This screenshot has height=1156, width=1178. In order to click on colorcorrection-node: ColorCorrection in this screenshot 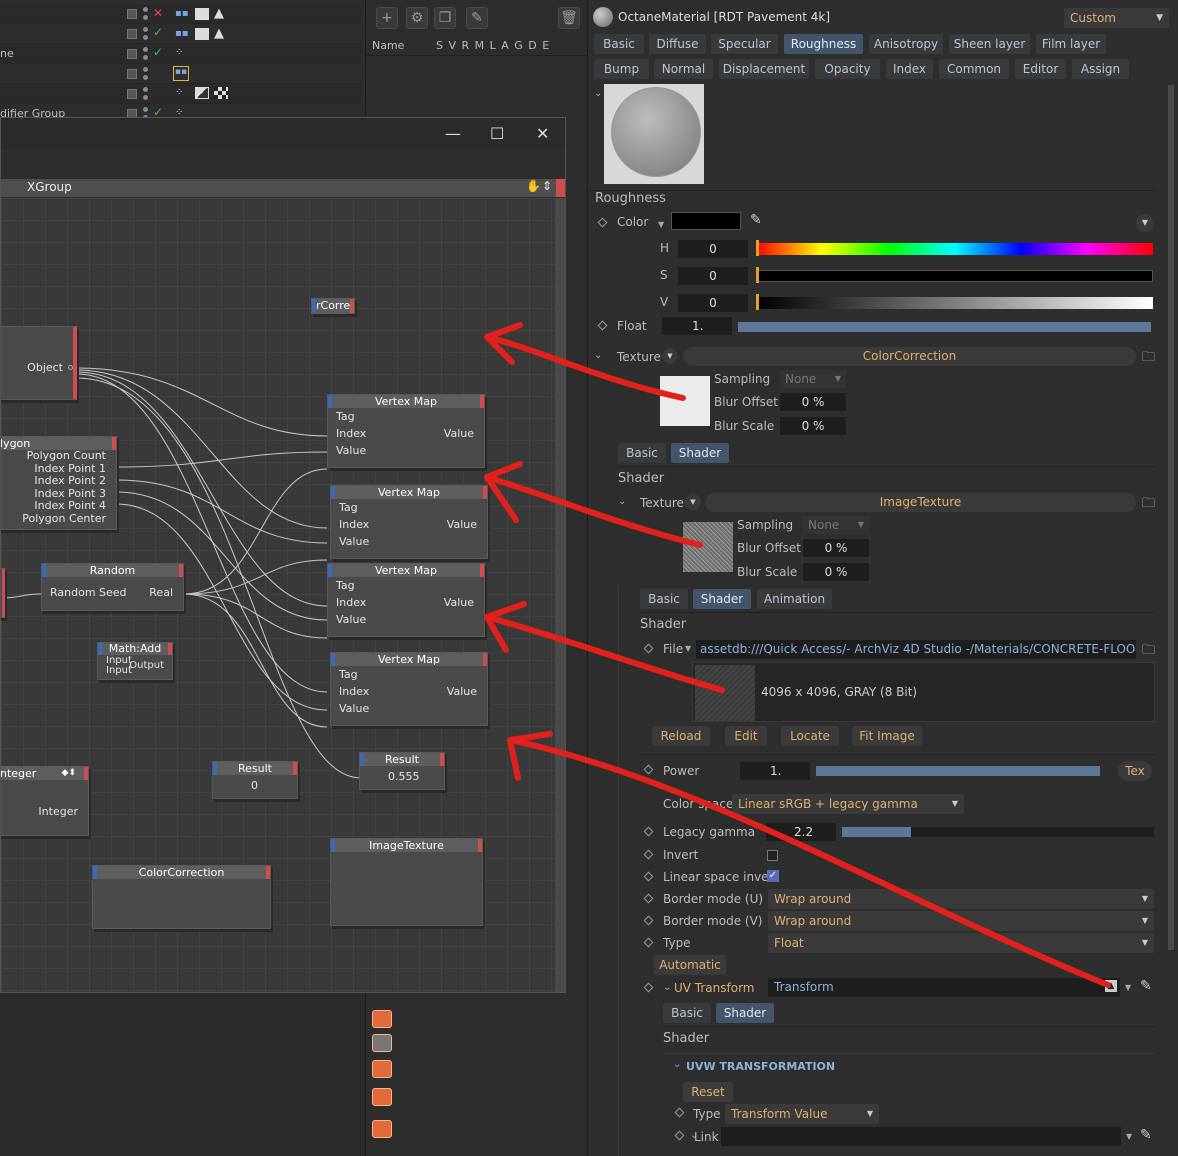, I will do `click(181, 897)`.